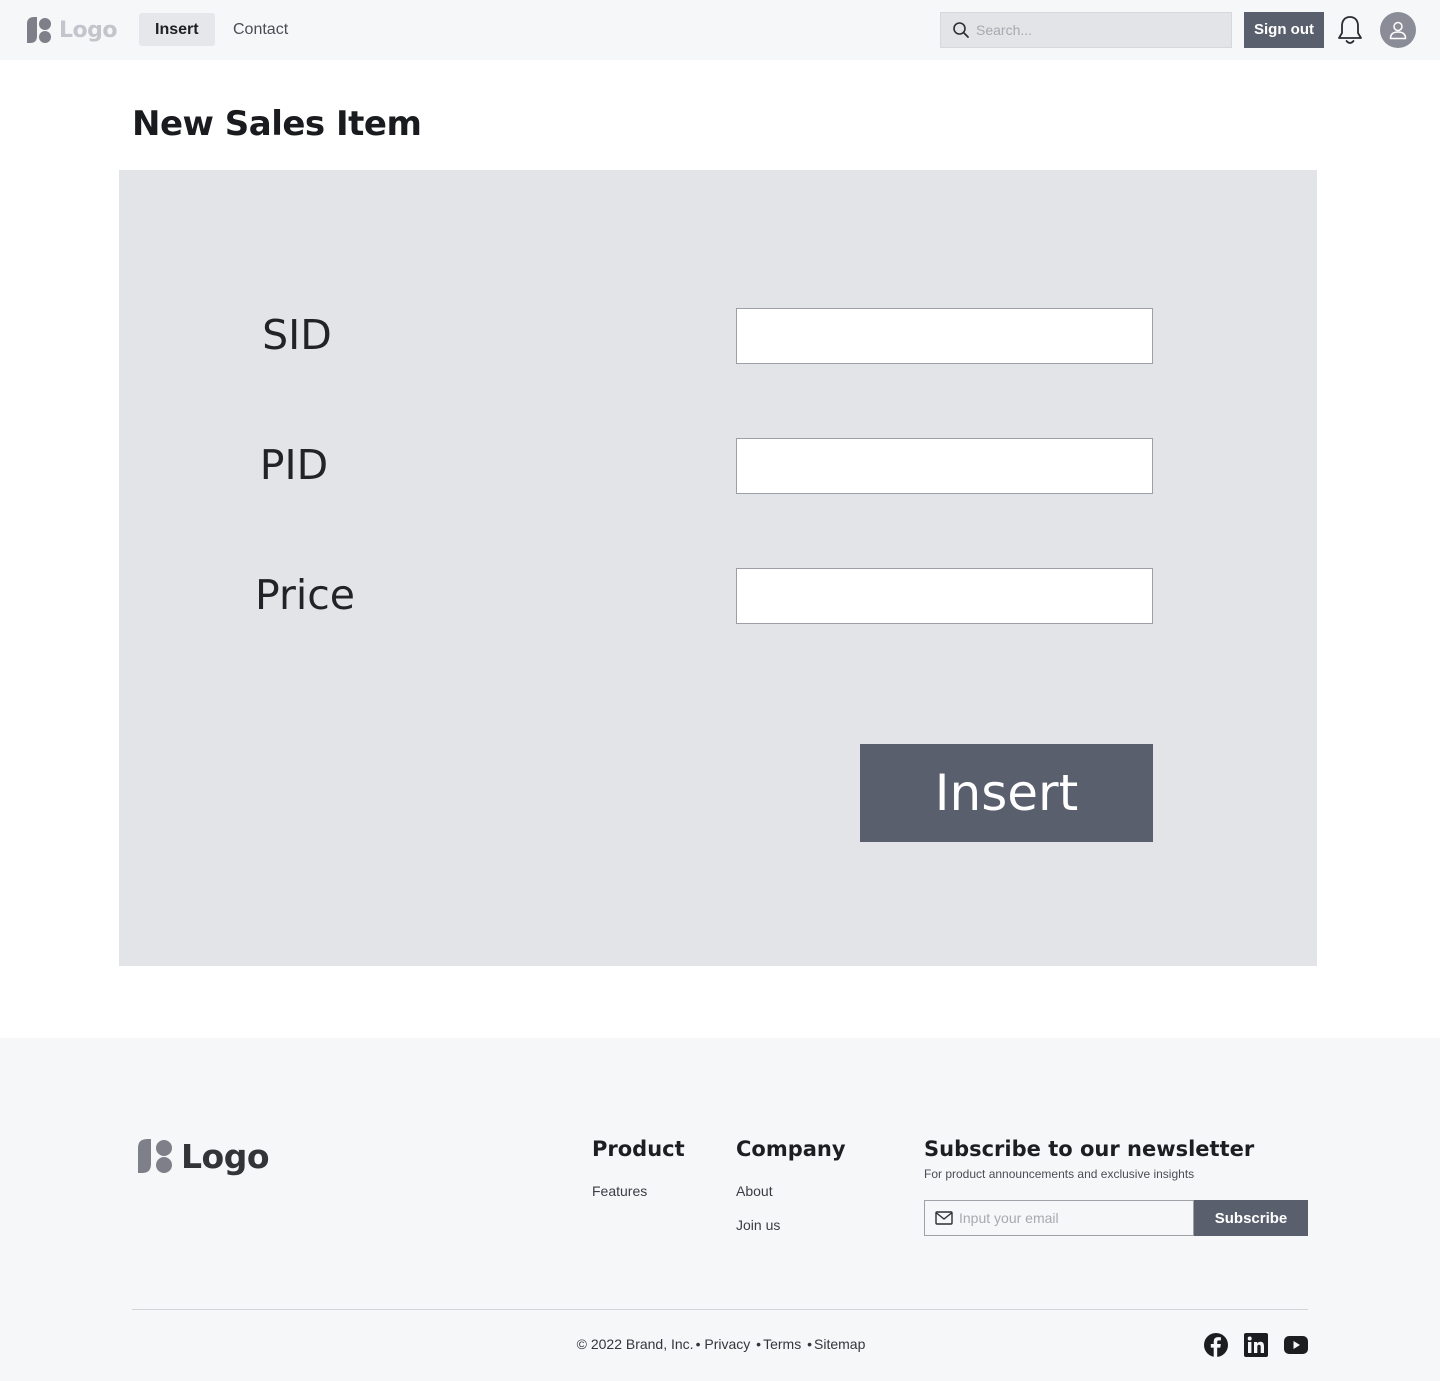 The image size is (1440, 1381). Describe the element at coordinates (1296, 1345) in the screenshot. I see `youtube-icon` at that location.